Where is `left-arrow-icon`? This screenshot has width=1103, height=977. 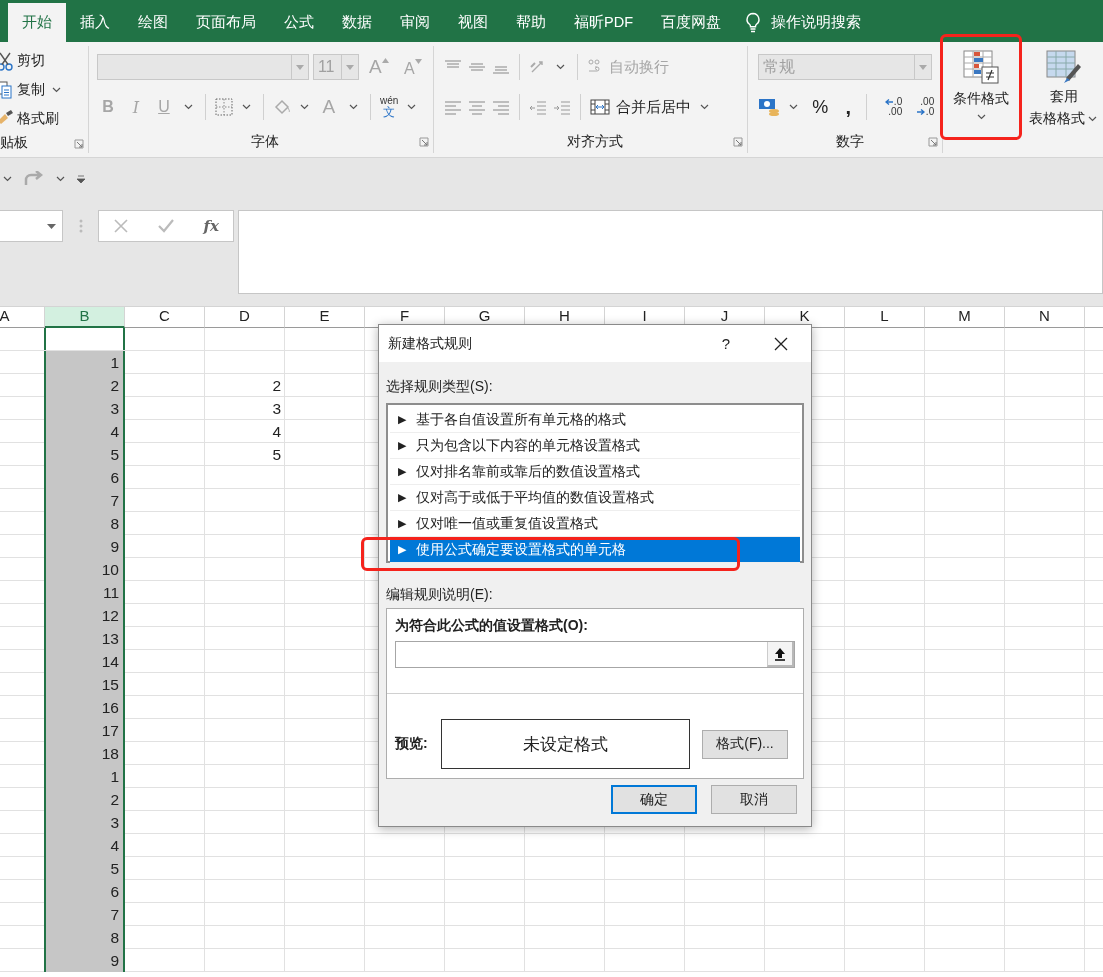
left-arrow-icon is located at coordinates (888, 102).